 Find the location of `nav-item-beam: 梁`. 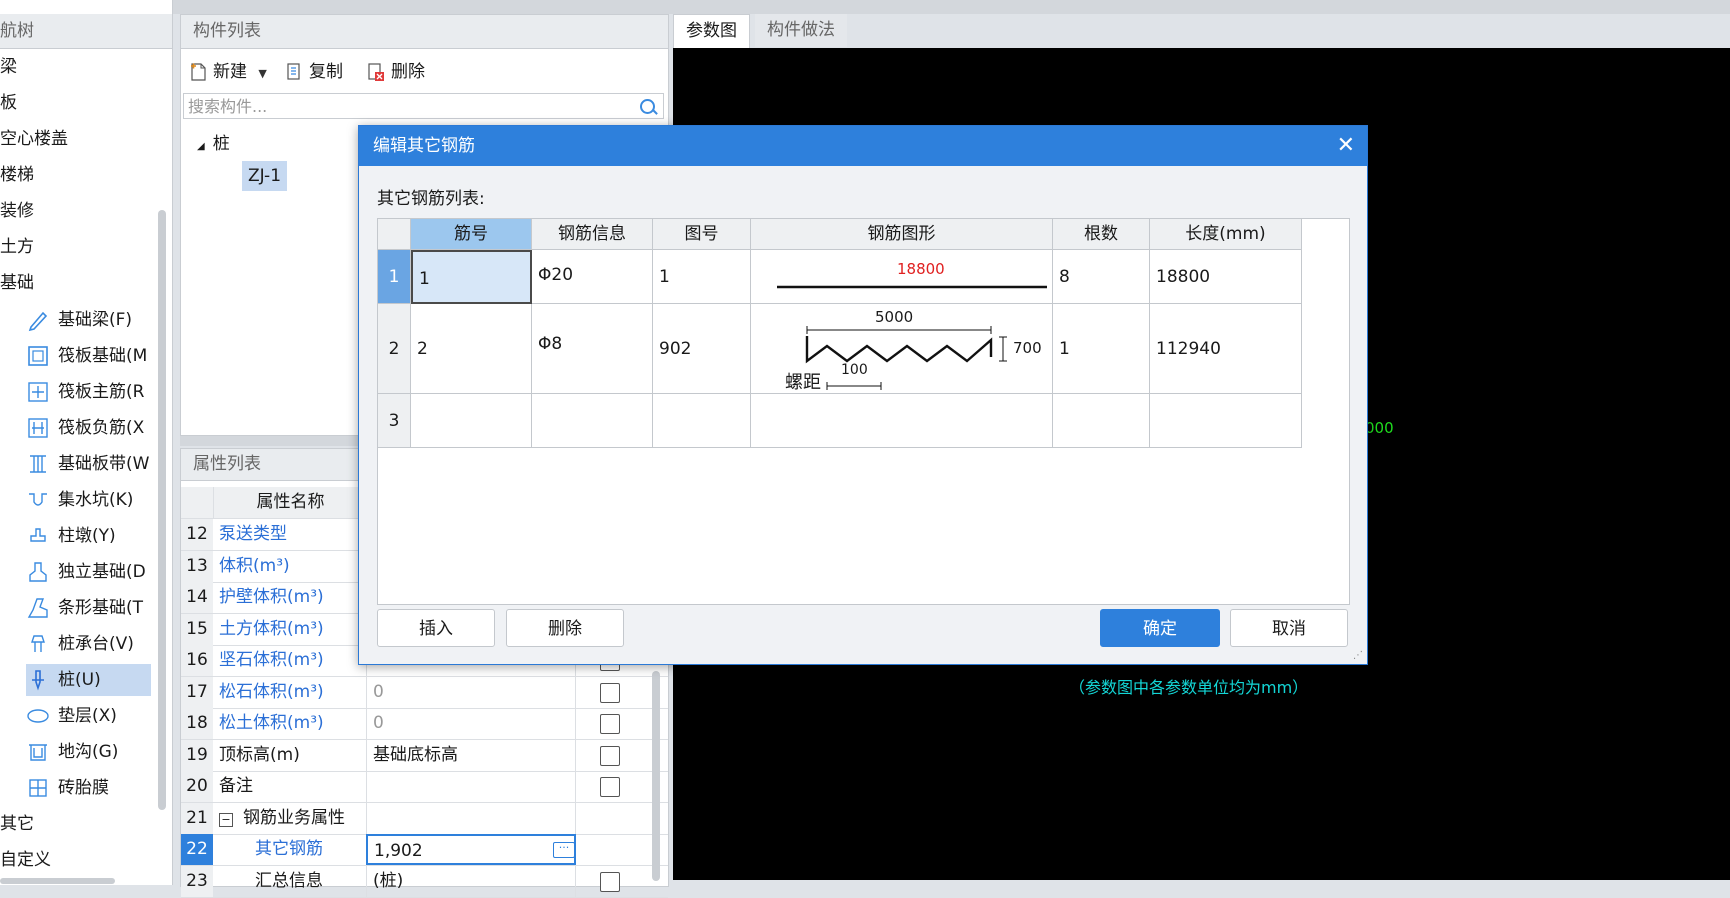

nav-item-beam: 梁 is located at coordinates (8, 67).